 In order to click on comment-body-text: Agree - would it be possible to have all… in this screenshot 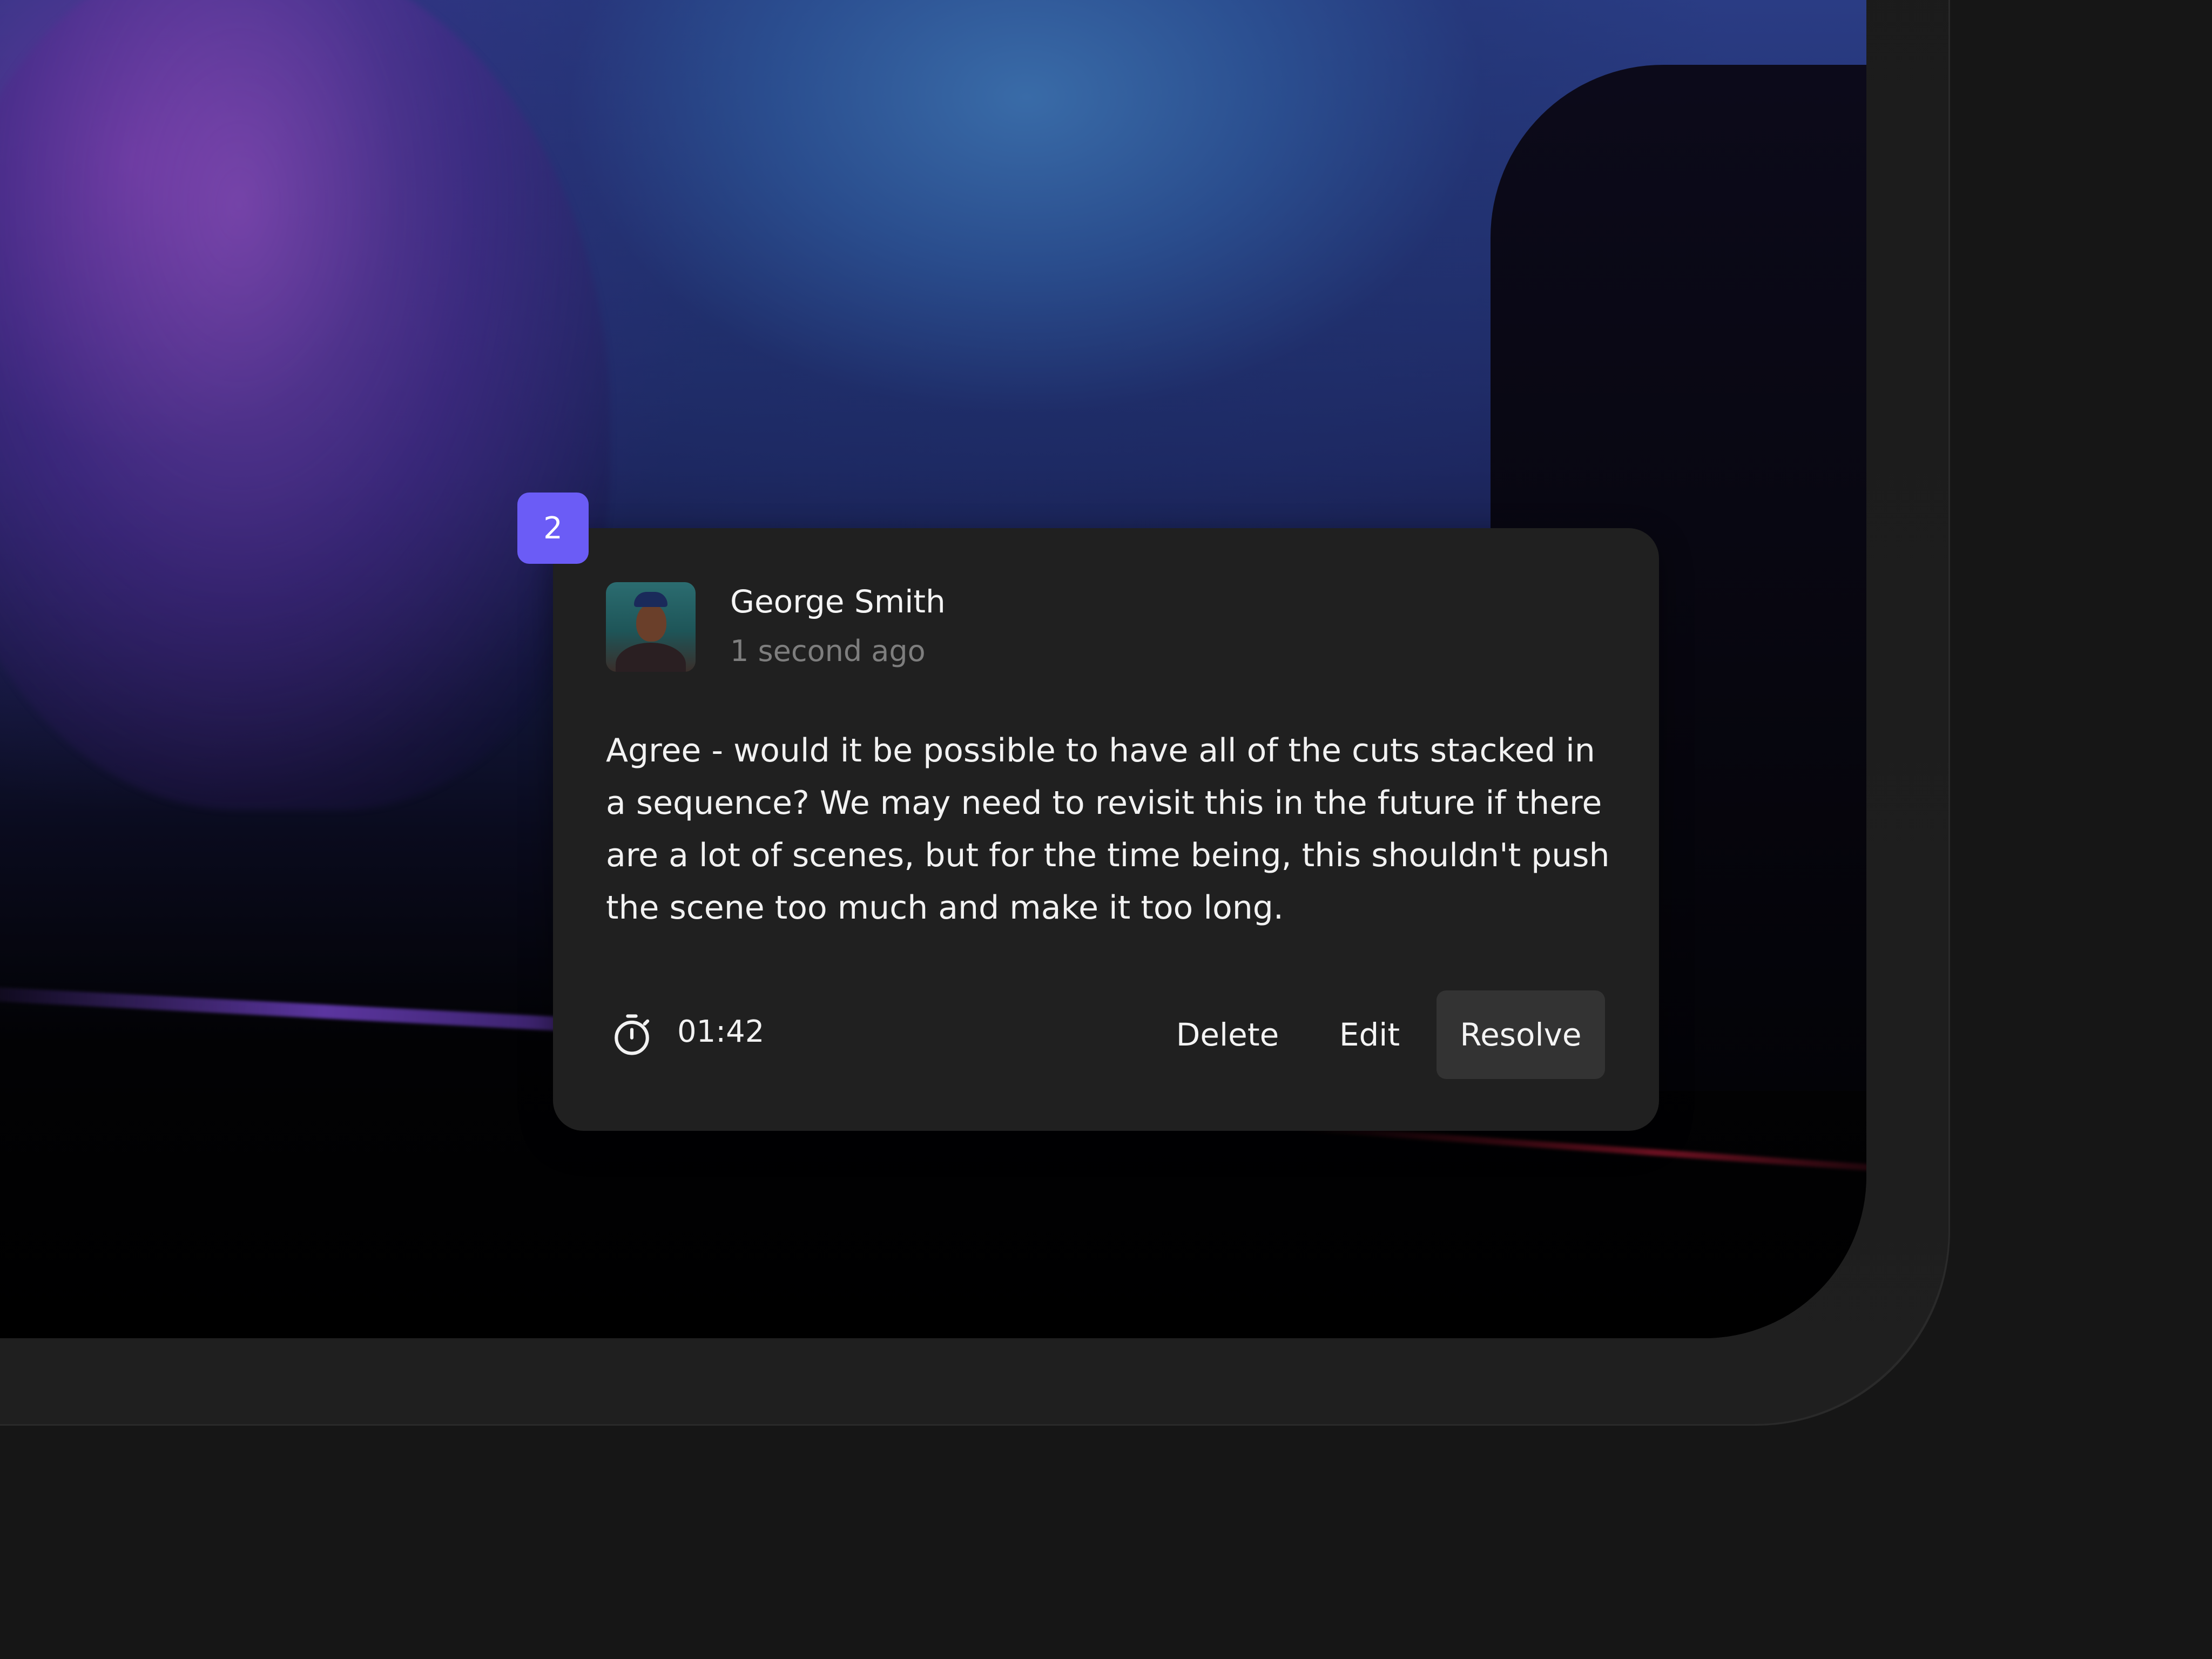, I will do `click(1108, 829)`.